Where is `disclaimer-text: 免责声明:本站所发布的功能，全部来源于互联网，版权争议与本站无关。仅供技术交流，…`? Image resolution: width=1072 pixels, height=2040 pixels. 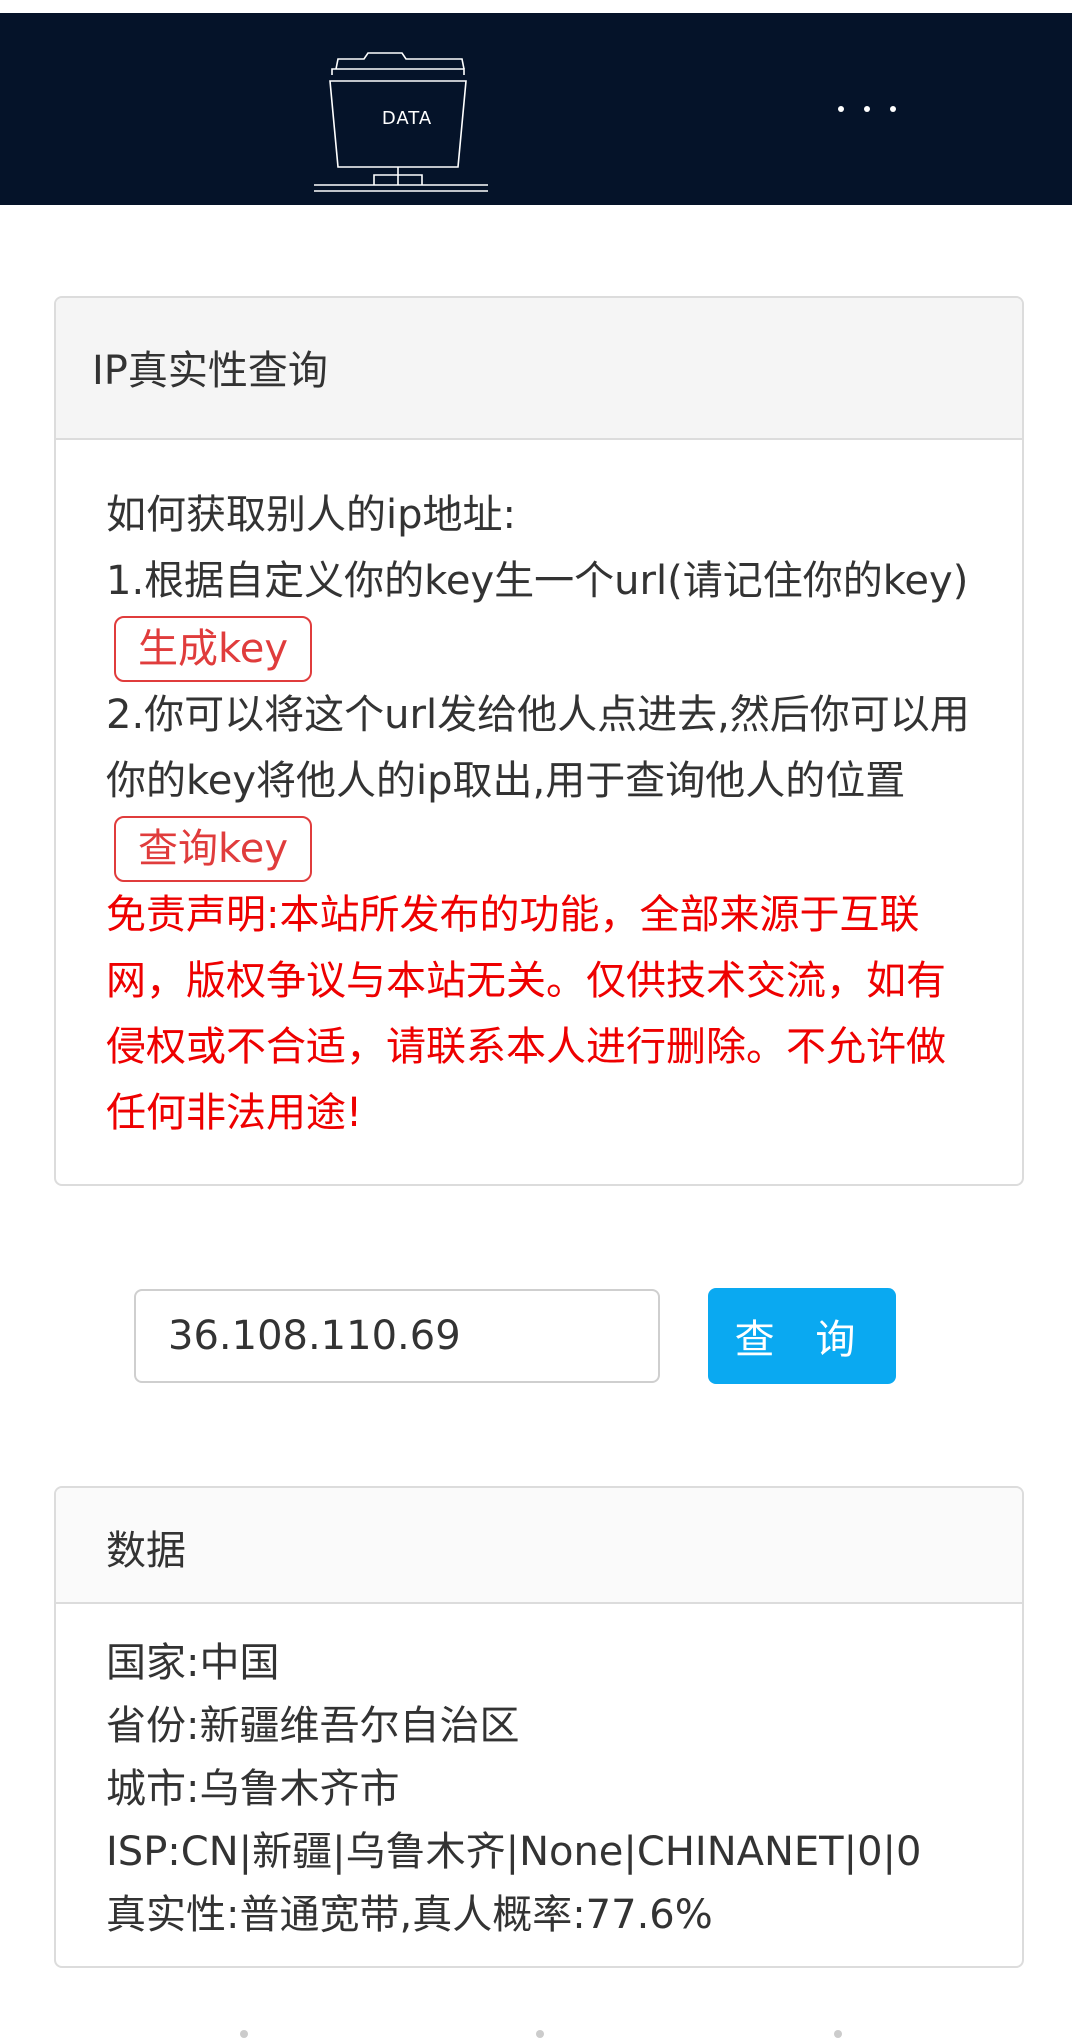
disclaimer-text: 免责声明:本站所发布的功能，全部来源于互联网，版权争议与本站无关。仅供技术交流，… is located at coordinates (526, 1014).